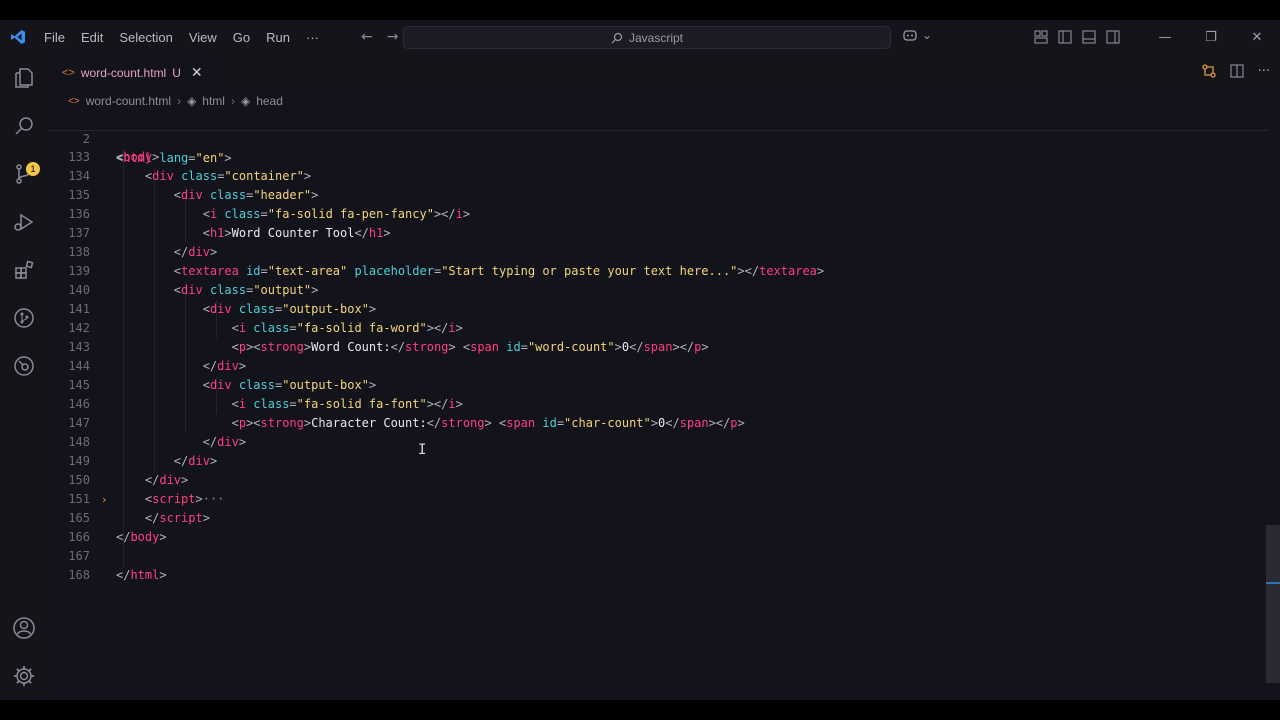 This screenshot has height=720, width=1280. What do you see at coordinates (658, 138) in the screenshot?
I see `sticky-scroll-line: 2 <html lang="en">` at bounding box center [658, 138].